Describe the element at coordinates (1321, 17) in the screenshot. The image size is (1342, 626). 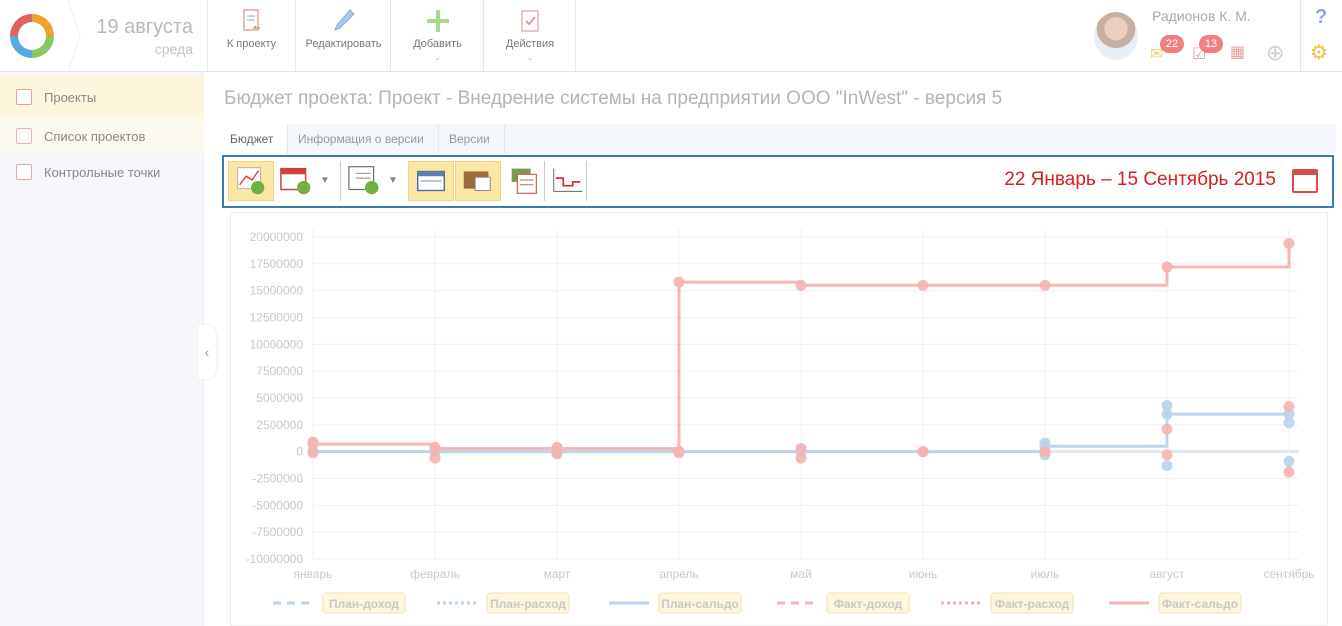
I see `help-icon: ?` at that location.